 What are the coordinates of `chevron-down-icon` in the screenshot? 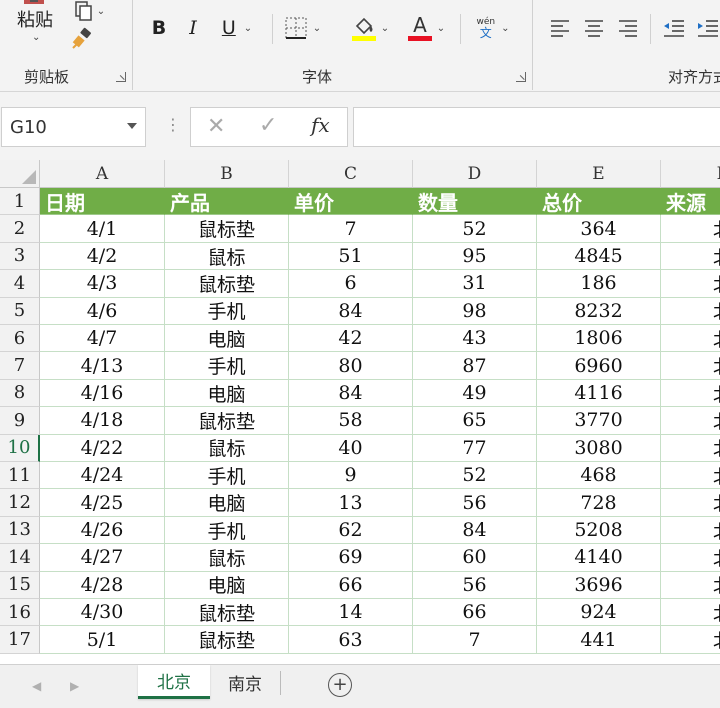 It's located at (132, 126).